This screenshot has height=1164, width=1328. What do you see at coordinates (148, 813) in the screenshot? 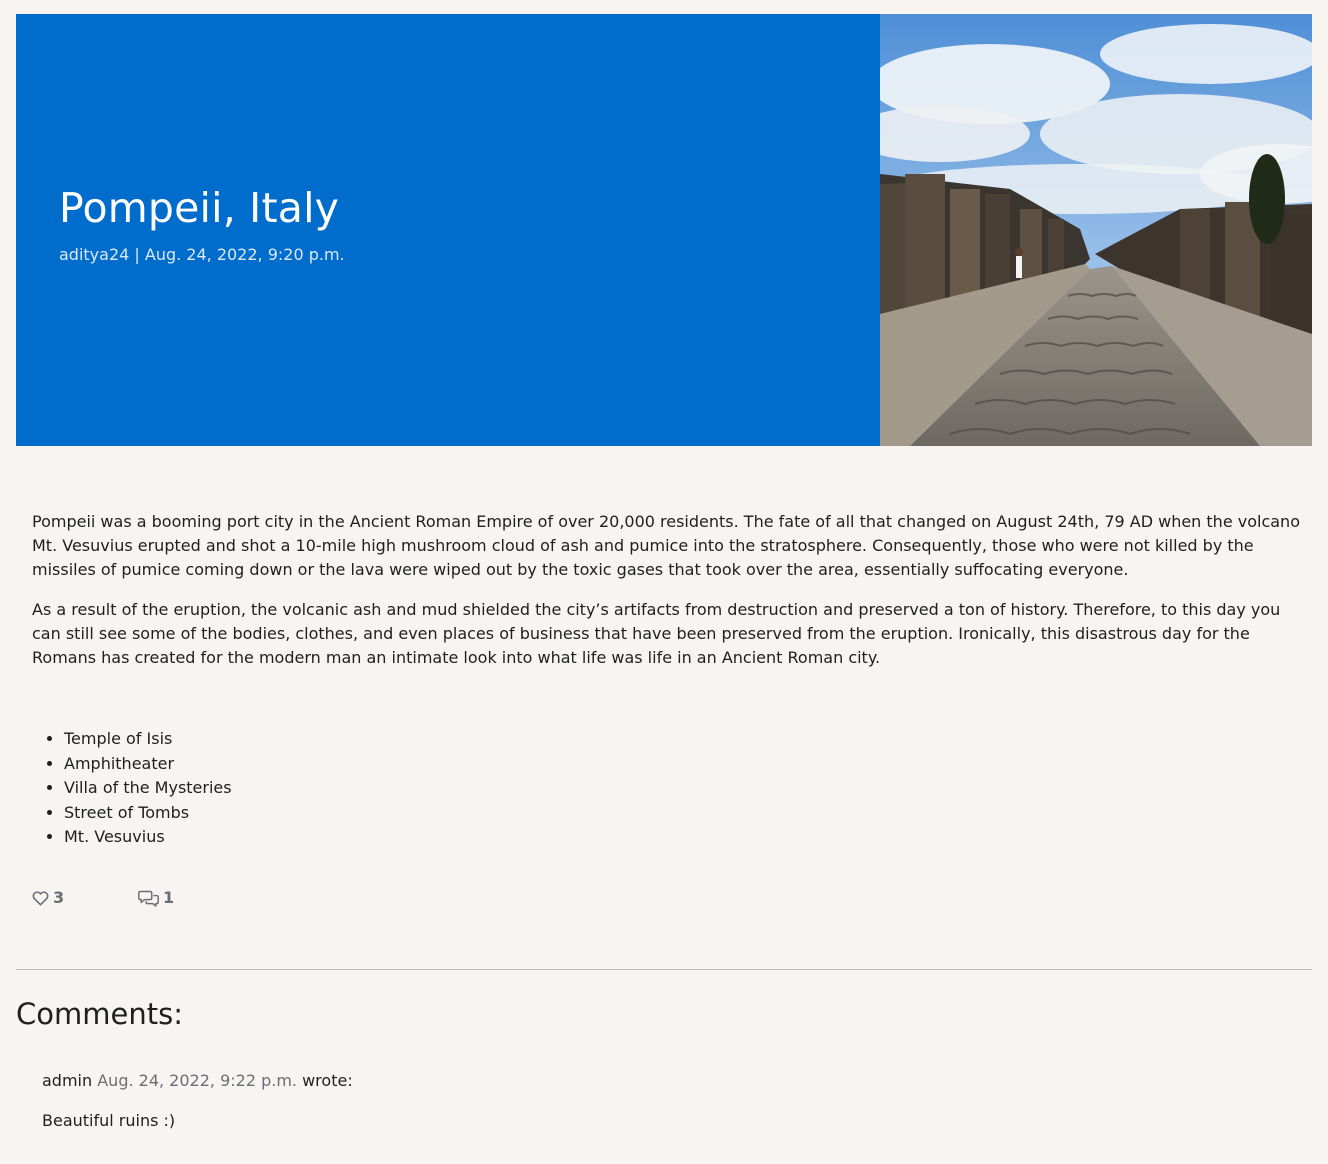
I see `list-item: Street of Tombs` at bounding box center [148, 813].